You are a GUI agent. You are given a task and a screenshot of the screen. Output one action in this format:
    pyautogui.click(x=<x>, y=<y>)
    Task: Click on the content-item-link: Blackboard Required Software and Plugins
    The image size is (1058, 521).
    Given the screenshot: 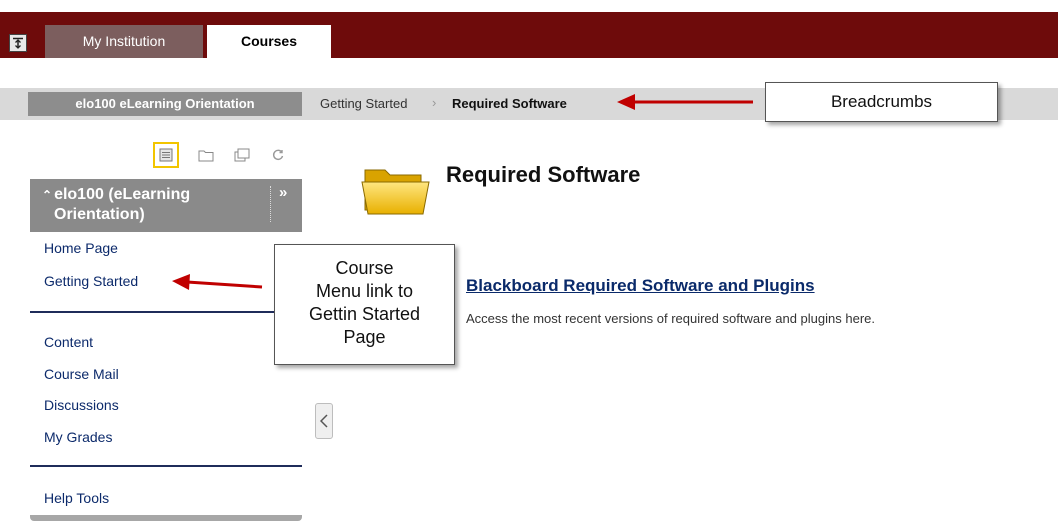 What is the action you would take?
    pyautogui.click(x=640, y=286)
    